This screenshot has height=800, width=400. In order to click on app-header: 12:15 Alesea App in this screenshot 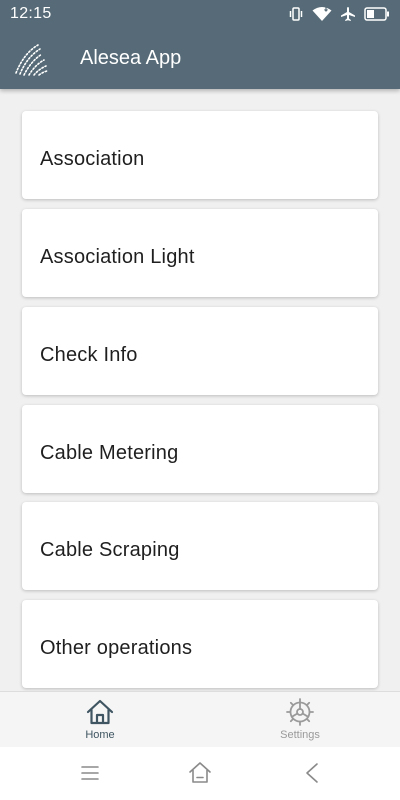, I will do `click(200, 44)`.